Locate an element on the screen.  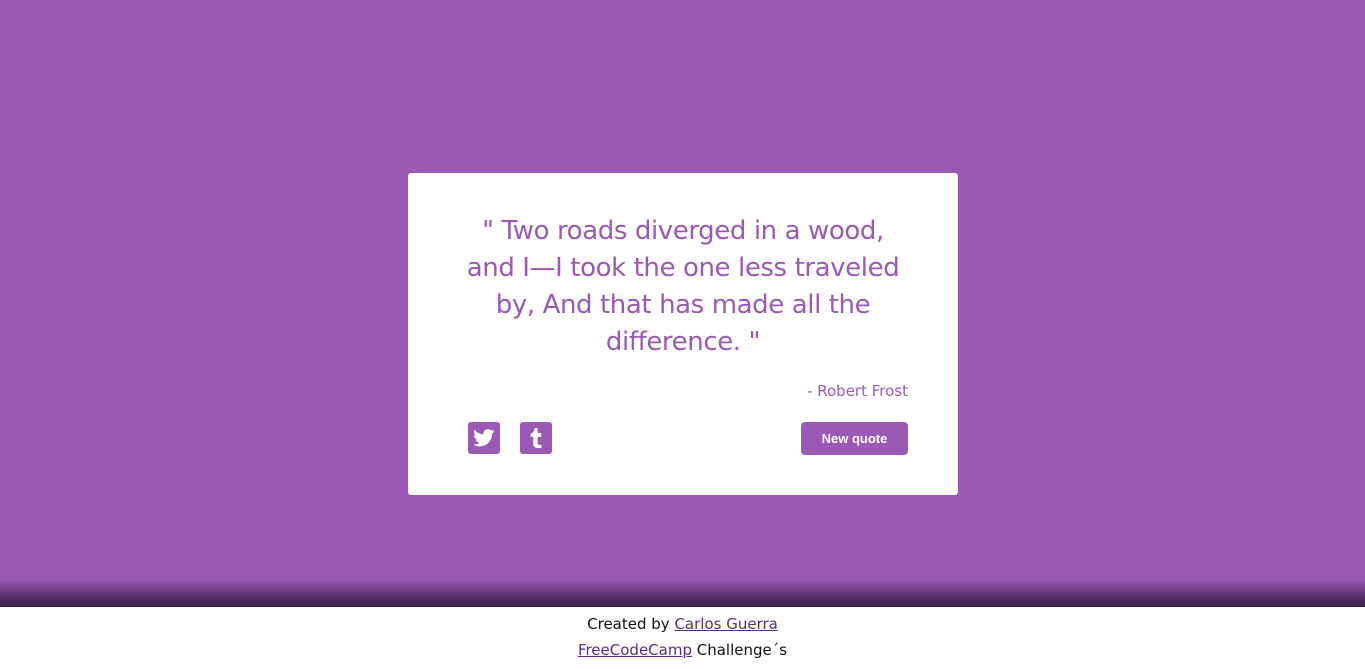
moon-icon is located at coordinates (688, 125).